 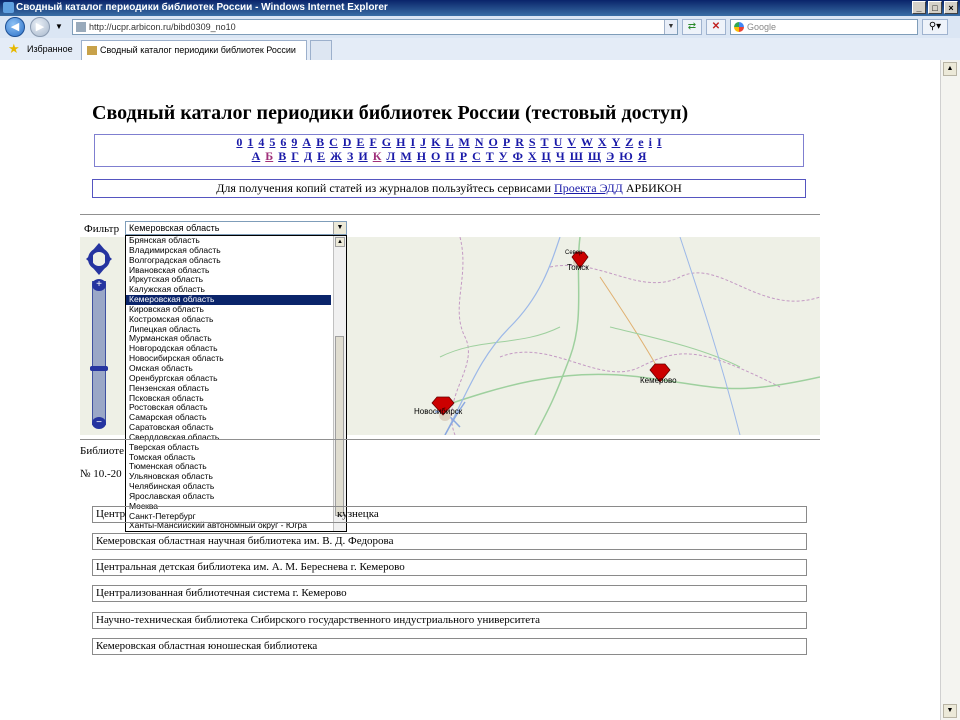 What do you see at coordinates (15, 27) in the screenshot?
I see `back-button: ◀` at bounding box center [15, 27].